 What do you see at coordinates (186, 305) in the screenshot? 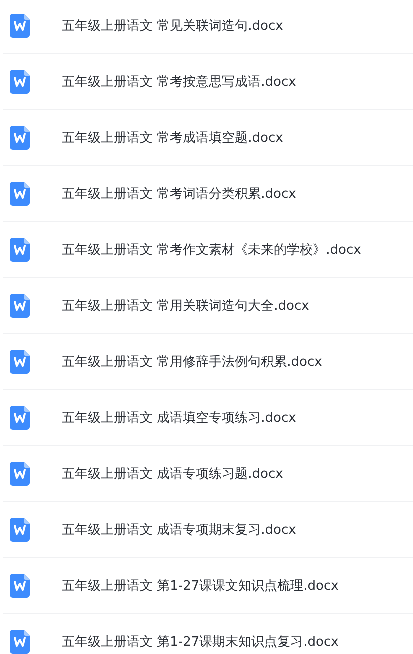
I see `file-name: 五年级上册语文 常用关联词造句大全.docx` at bounding box center [186, 305].